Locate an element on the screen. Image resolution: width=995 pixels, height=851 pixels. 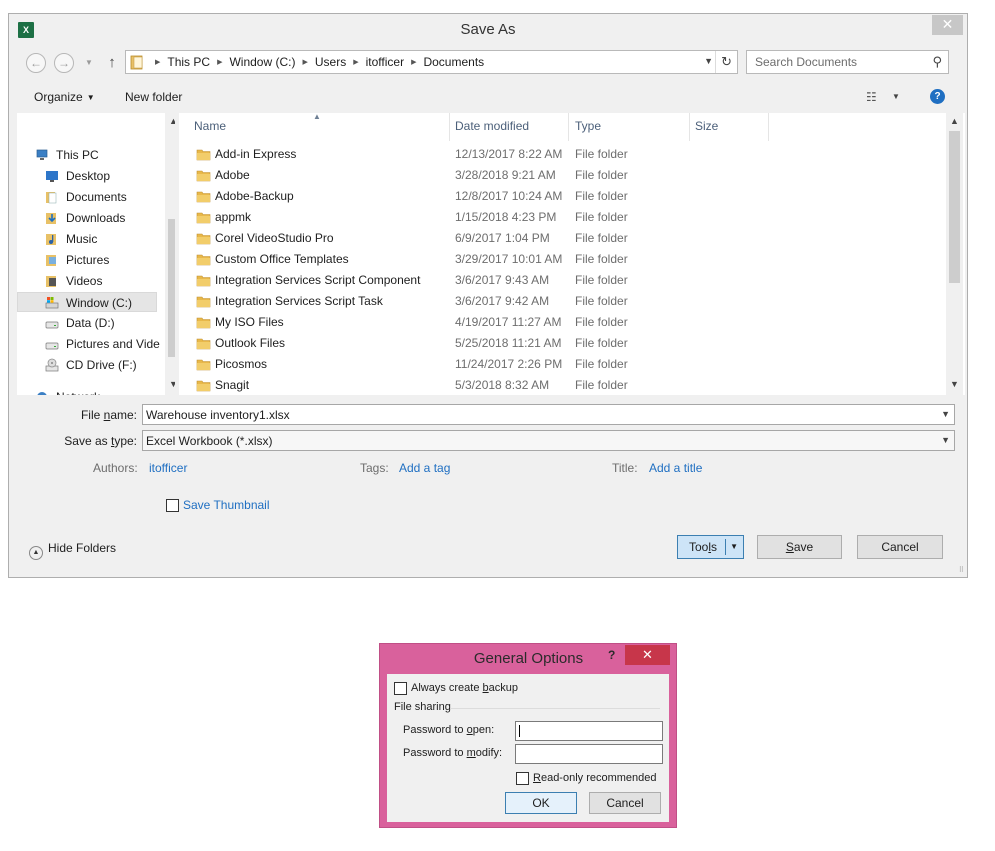
sidebar-item: Network is located at coordinates (87, 391).